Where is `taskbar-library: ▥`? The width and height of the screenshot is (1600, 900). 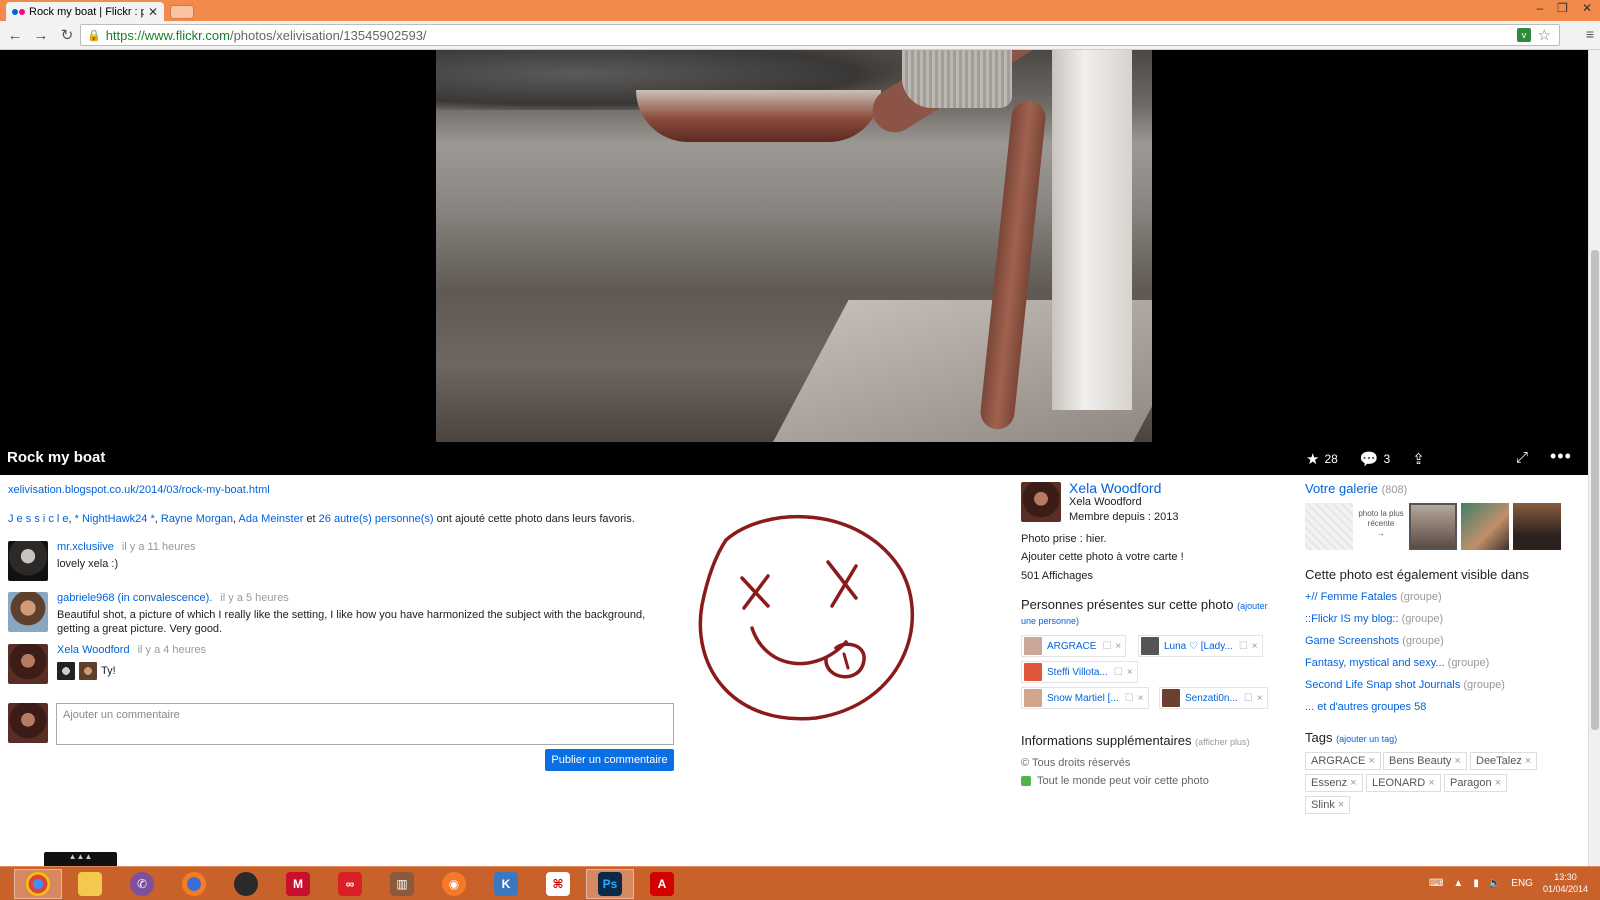 taskbar-library: ▥ is located at coordinates (402, 884).